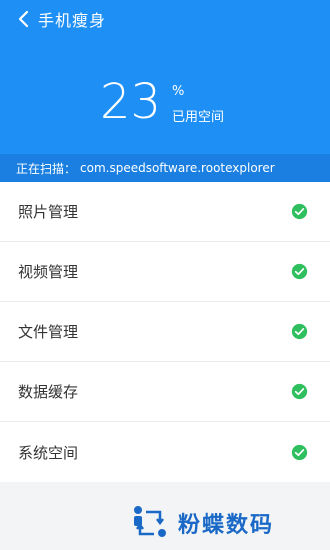  I want to click on list-item-label: 文件管理, so click(48, 332).